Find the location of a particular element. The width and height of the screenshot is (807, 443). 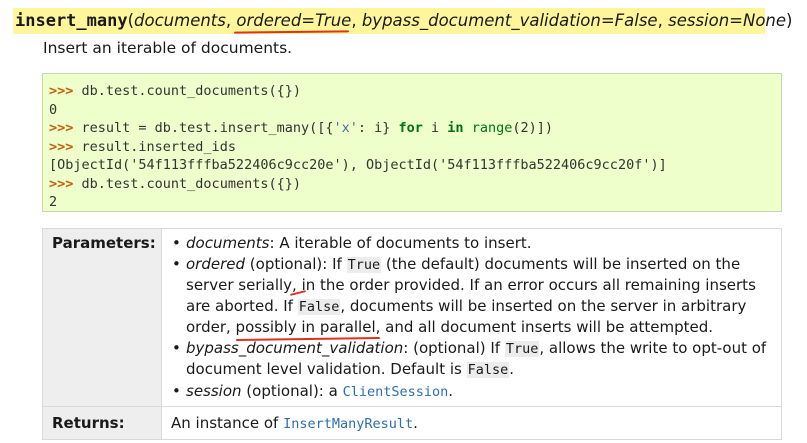

function-name: insert_many is located at coordinates (71, 21).